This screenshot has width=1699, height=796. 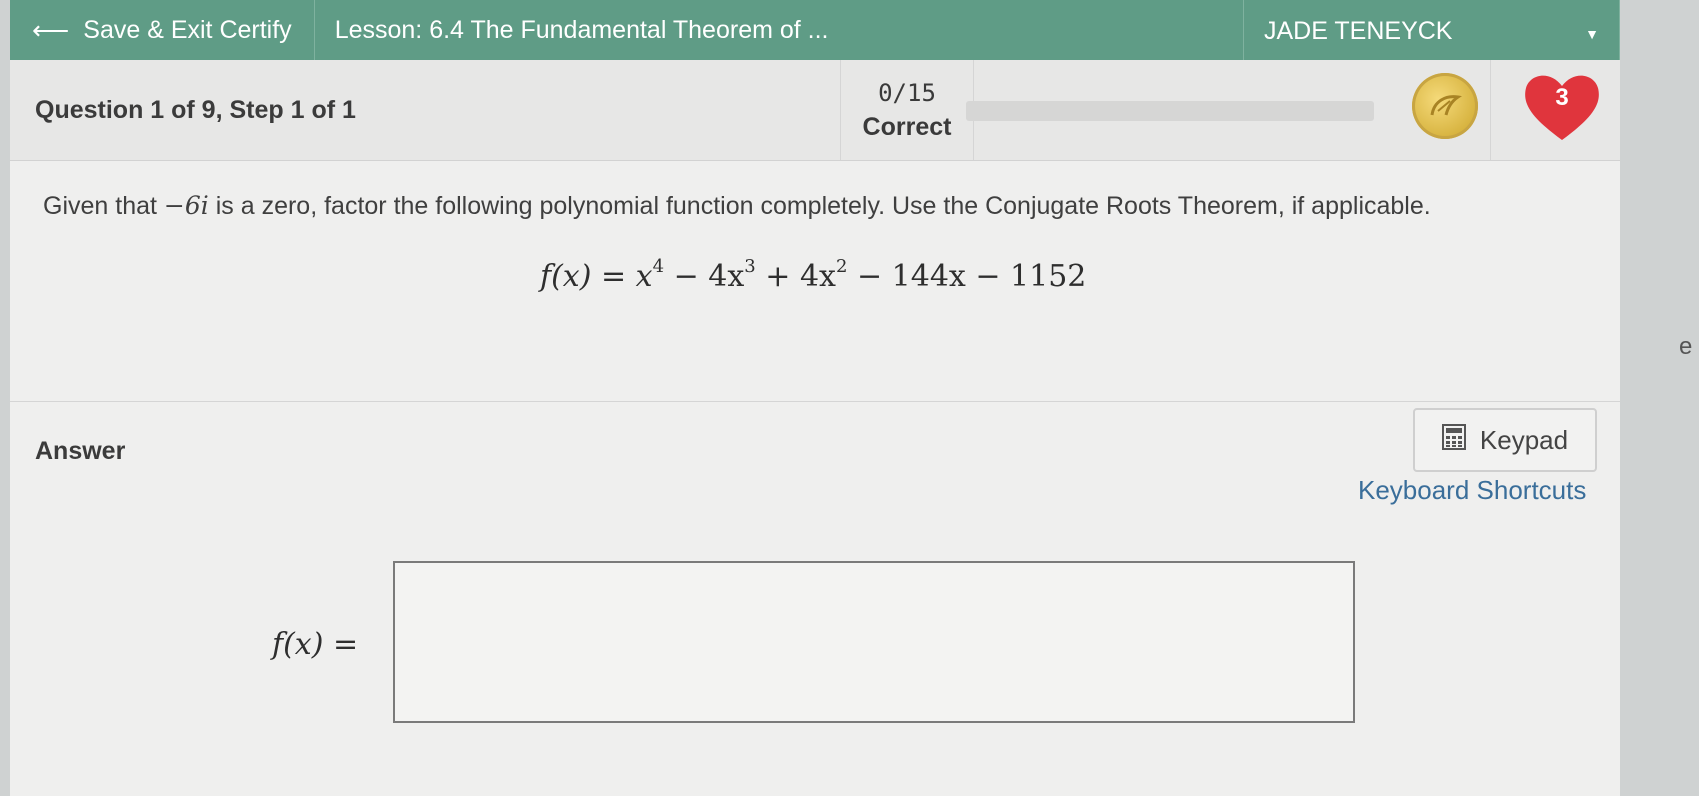 I want to click on exp-4: 4, so click(x=658, y=266).